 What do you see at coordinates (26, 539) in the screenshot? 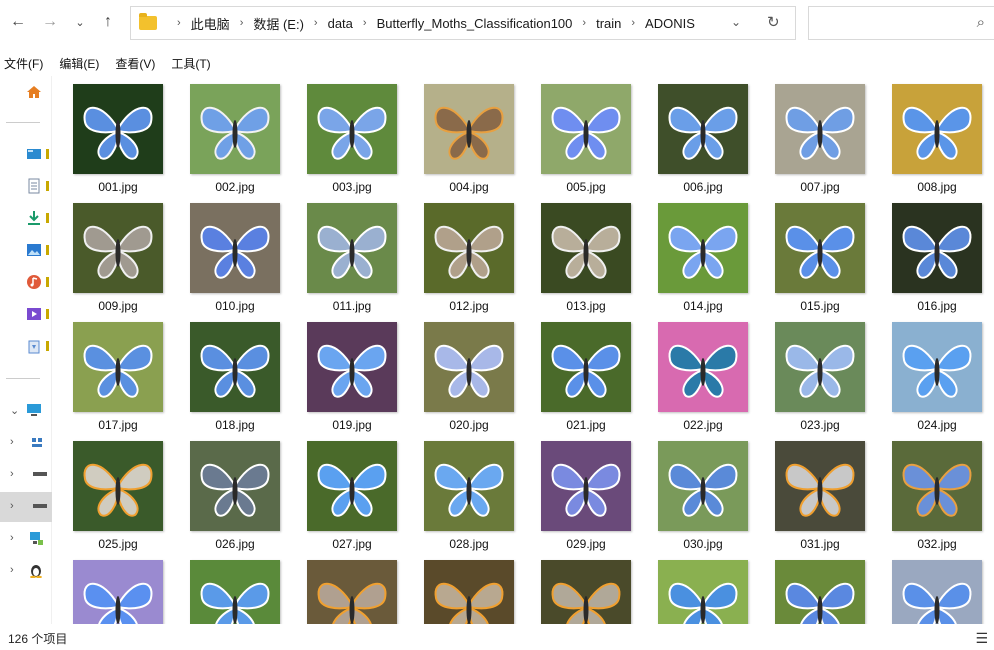
I see `nav-item-network-drive: ›` at bounding box center [26, 539].